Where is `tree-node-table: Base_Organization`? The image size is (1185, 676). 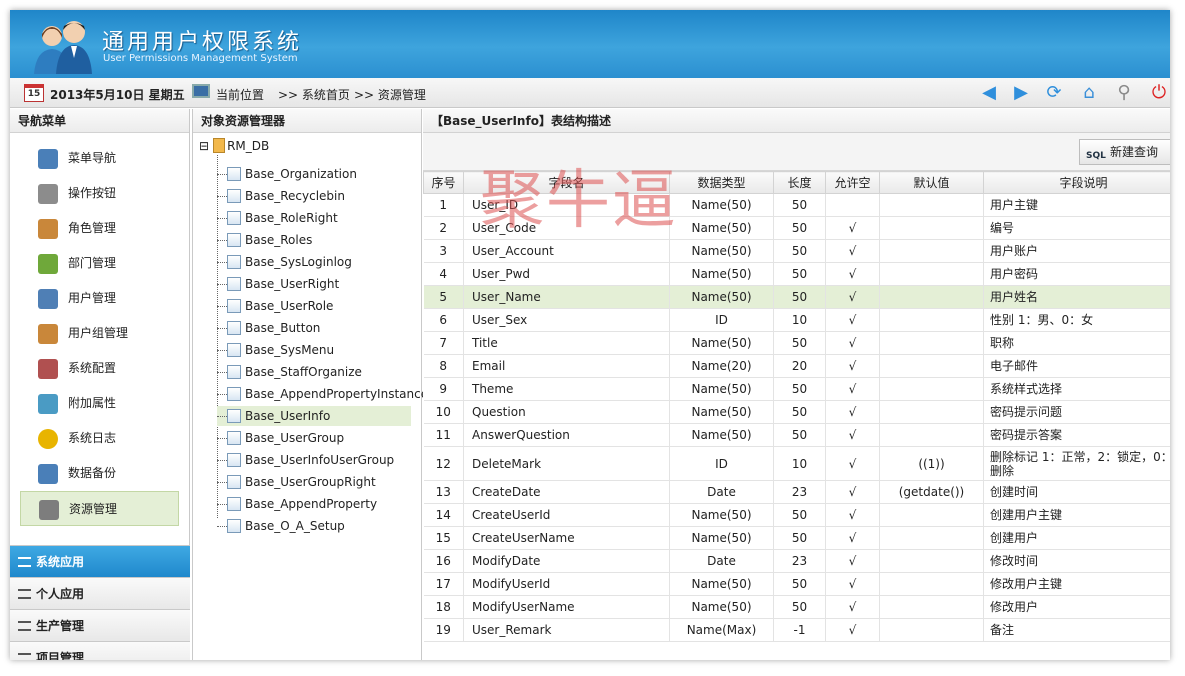
tree-node-table: Base_Organization is located at coordinates (314, 174).